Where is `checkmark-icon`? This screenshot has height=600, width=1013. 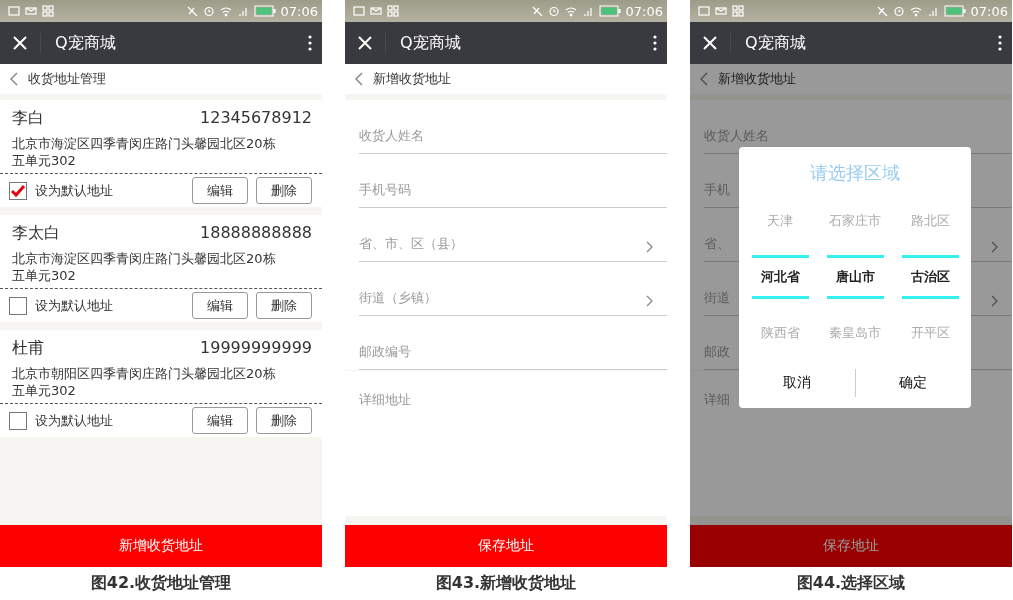 checkmark-icon is located at coordinates (18, 190).